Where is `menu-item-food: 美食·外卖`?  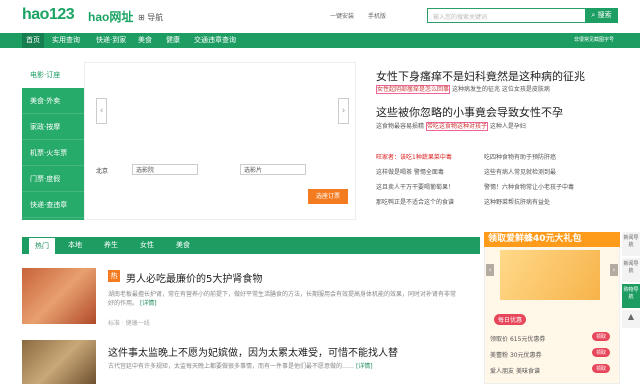
menu-item-food: 美食·外卖 is located at coordinates (53, 101).